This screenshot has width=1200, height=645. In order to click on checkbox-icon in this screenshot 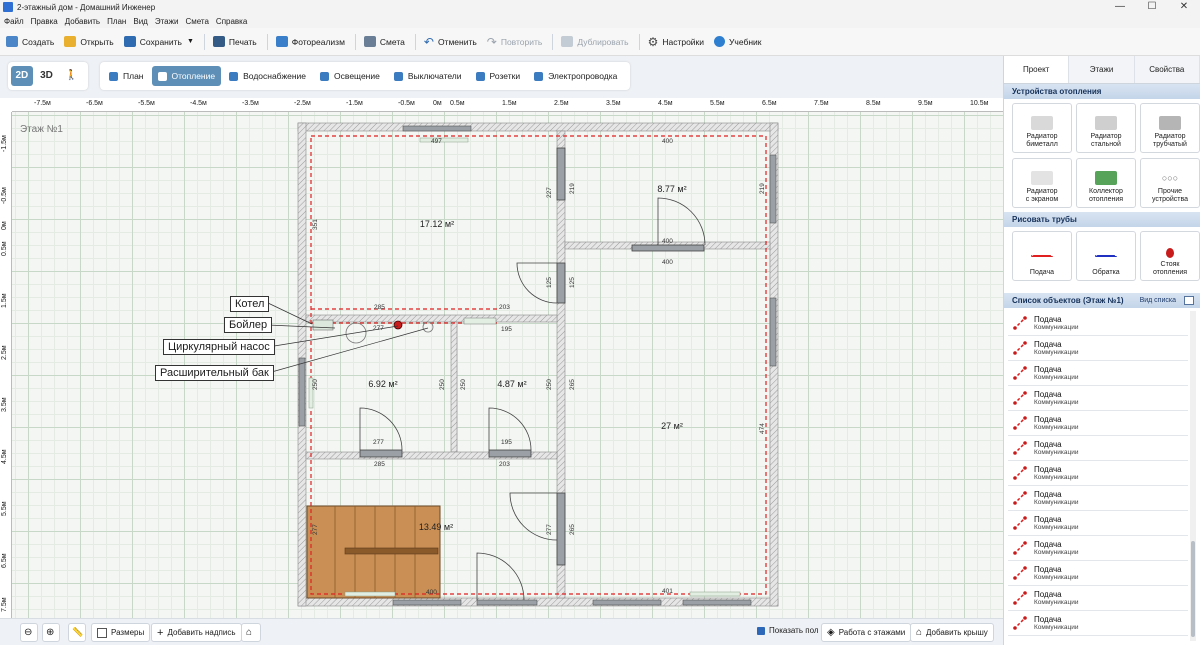, I will do `click(761, 630)`.